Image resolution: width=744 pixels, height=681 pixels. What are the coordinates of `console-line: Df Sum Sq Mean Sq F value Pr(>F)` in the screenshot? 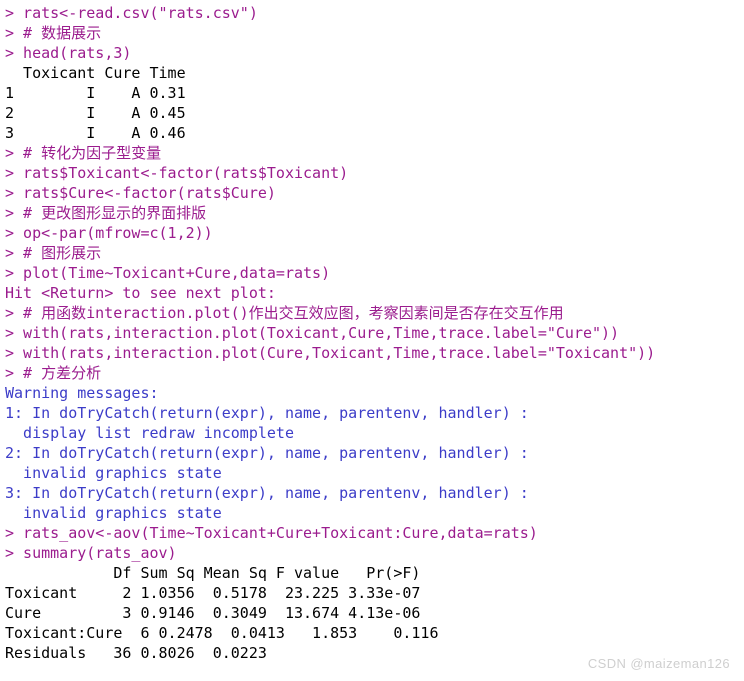 It's located at (213, 573).